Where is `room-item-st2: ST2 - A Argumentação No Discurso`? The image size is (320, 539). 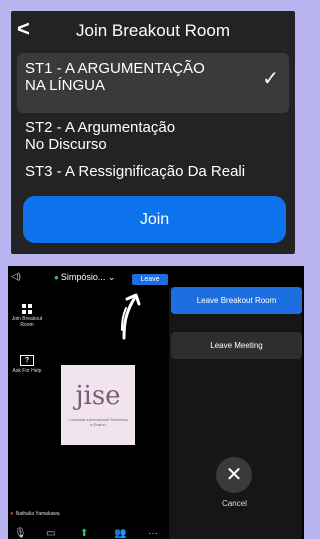 room-item-st2: ST2 - A Argumentação No Discurso is located at coordinates (153, 136).